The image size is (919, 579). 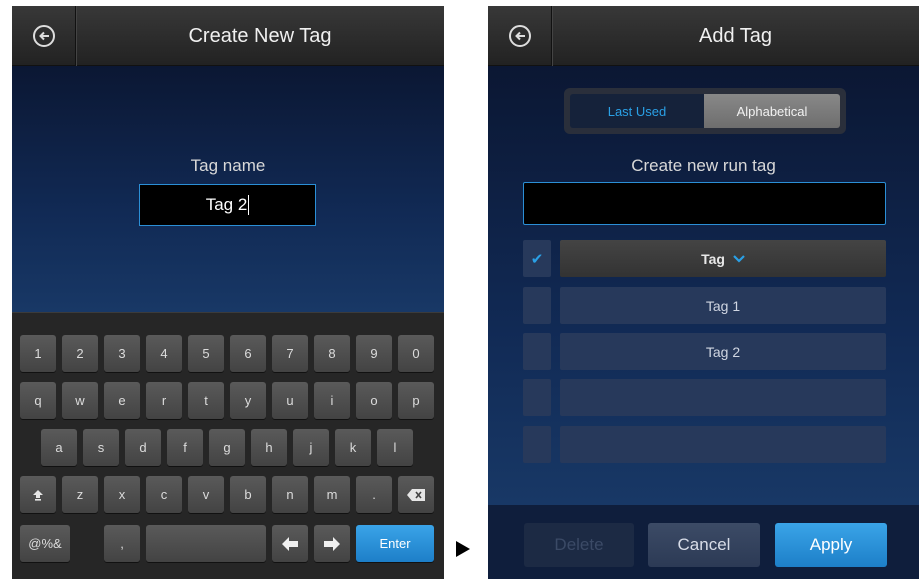 What do you see at coordinates (290, 353) in the screenshot?
I see `key: 7` at bounding box center [290, 353].